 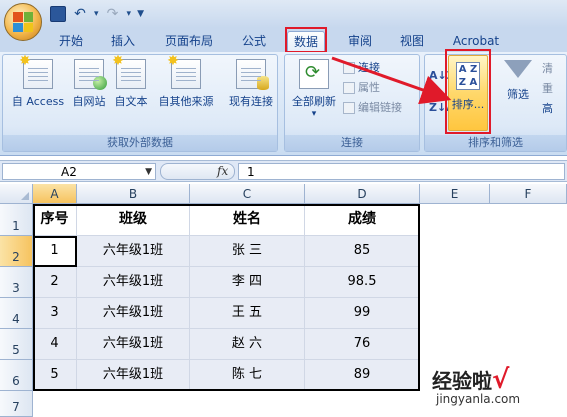 I want to click on existing-connections-button: 现有连接, so click(x=251, y=84).